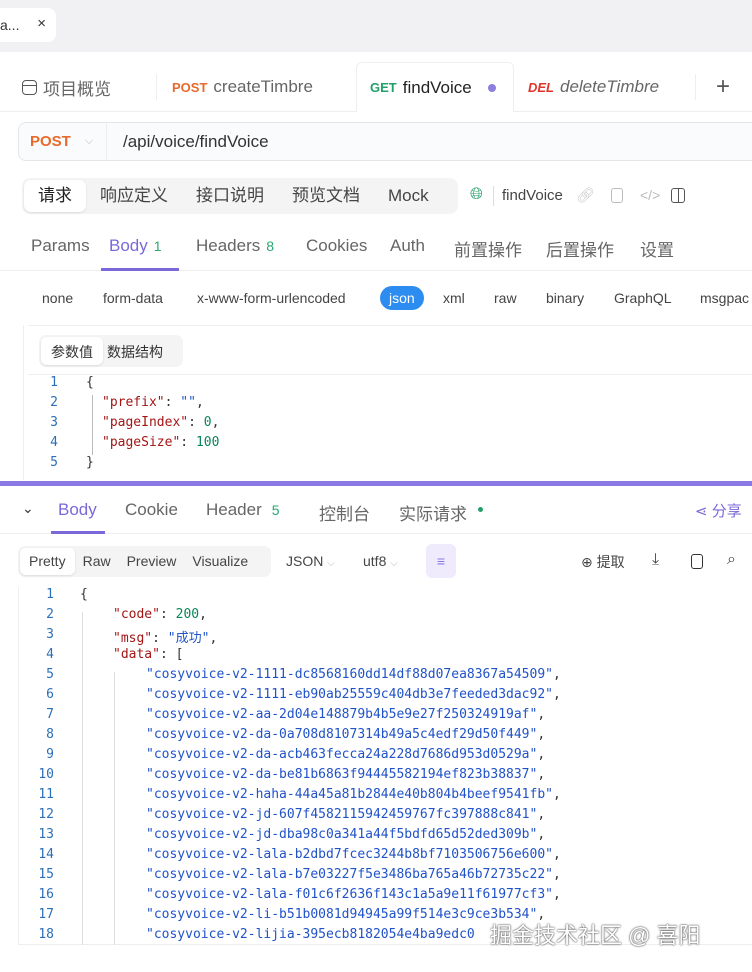  What do you see at coordinates (580, 248) in the screenshot?
I see `tab-post-actions: 后置操作` at bounding box center [580, 248].